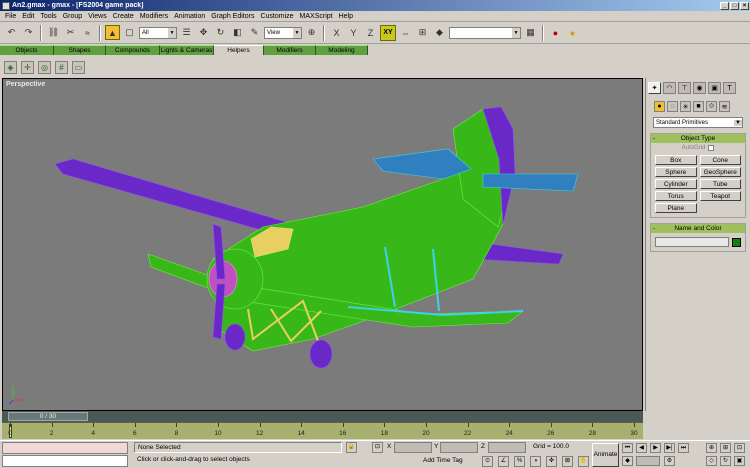 The width and height of the screenshot is (750, 468). What do you see at coordinates (65, 461) in the screenshot?
I see `maxscript-output-field` at bounding box center [65, 461].